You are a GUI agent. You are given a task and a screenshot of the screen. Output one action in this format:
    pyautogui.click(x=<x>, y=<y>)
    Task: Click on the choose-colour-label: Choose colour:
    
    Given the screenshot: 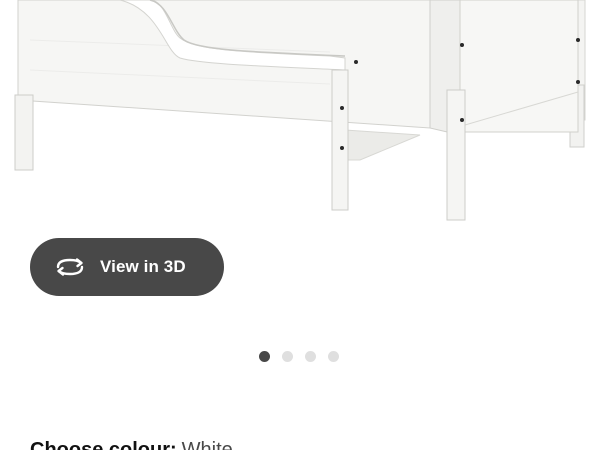 What is the action you would take?
    pyautogui.click(x=103, y=444)
    